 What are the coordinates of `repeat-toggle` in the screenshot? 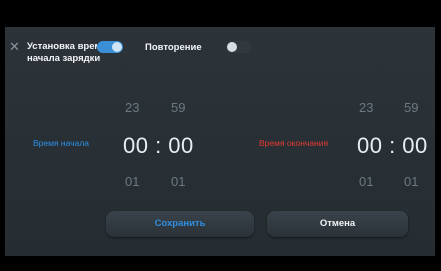 It's located at (239, 47).